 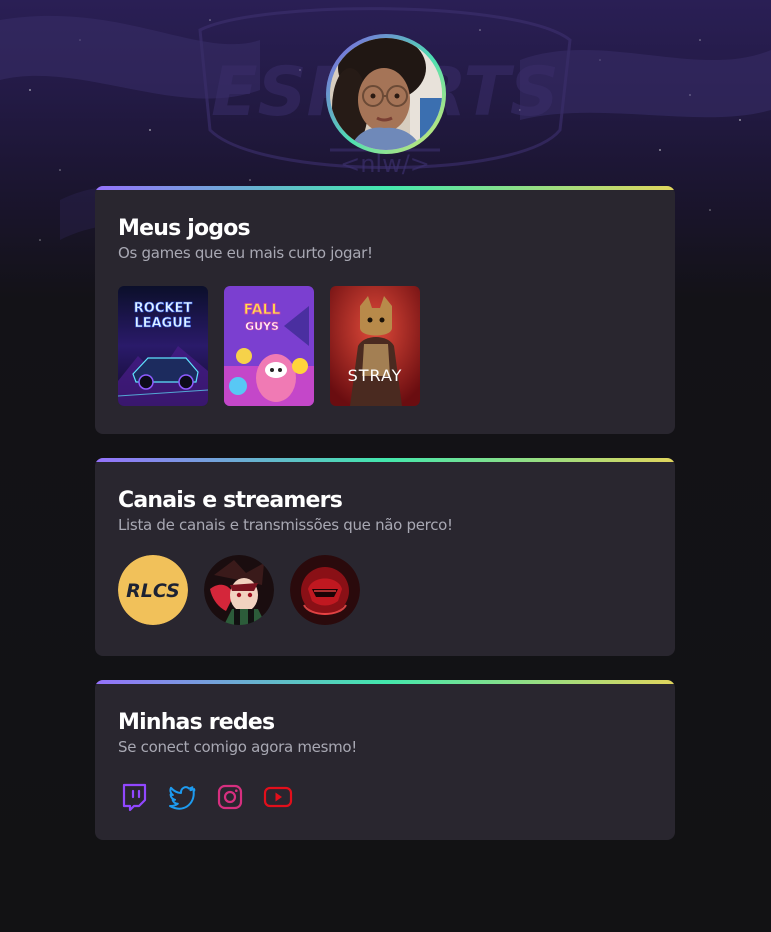 I want to click on twitter-link, so click(x=182, y=797).